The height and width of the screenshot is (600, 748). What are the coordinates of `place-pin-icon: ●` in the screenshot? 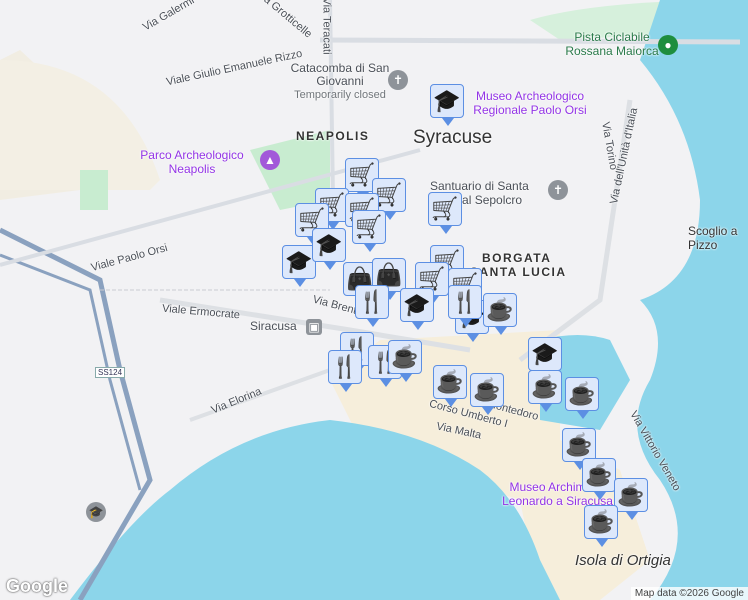 It's located at (668, 45).